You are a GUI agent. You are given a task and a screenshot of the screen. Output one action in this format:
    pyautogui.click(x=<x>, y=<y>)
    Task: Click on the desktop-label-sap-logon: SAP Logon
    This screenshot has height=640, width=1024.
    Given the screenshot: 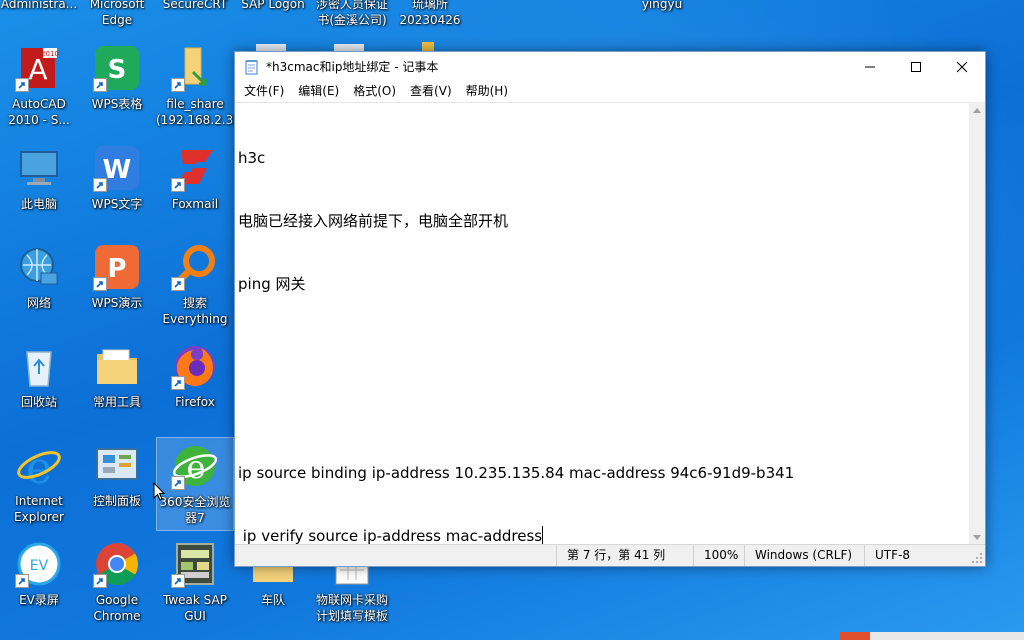 What is the action you would take?
    pyautogui.click(x=273, y=6)
    